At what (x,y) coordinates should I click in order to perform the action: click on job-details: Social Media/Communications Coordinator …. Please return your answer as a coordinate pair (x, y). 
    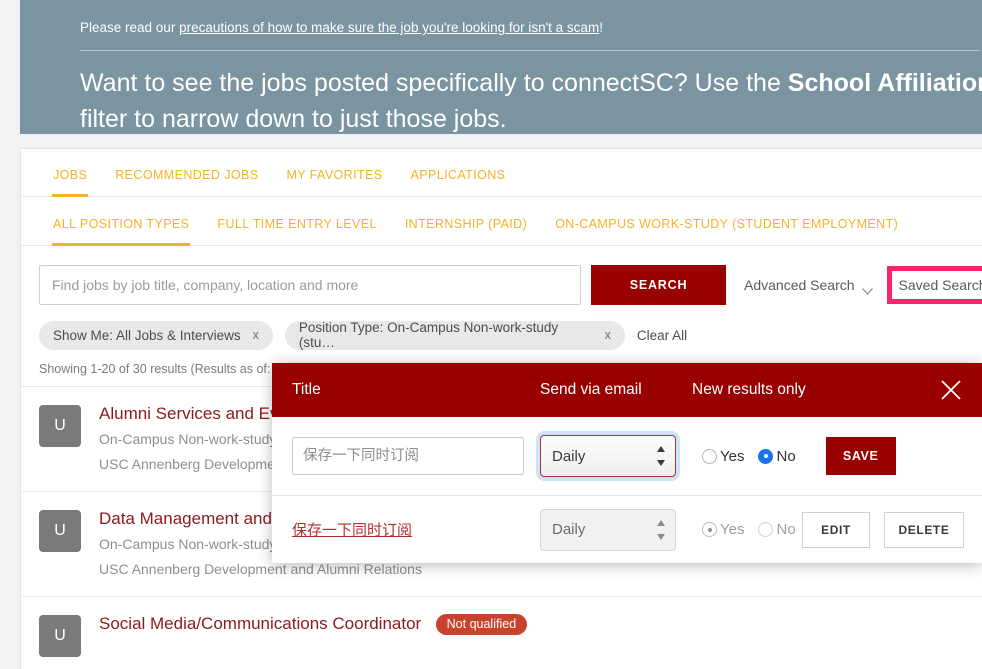
    Looking at the image, I should click on (540, 626).